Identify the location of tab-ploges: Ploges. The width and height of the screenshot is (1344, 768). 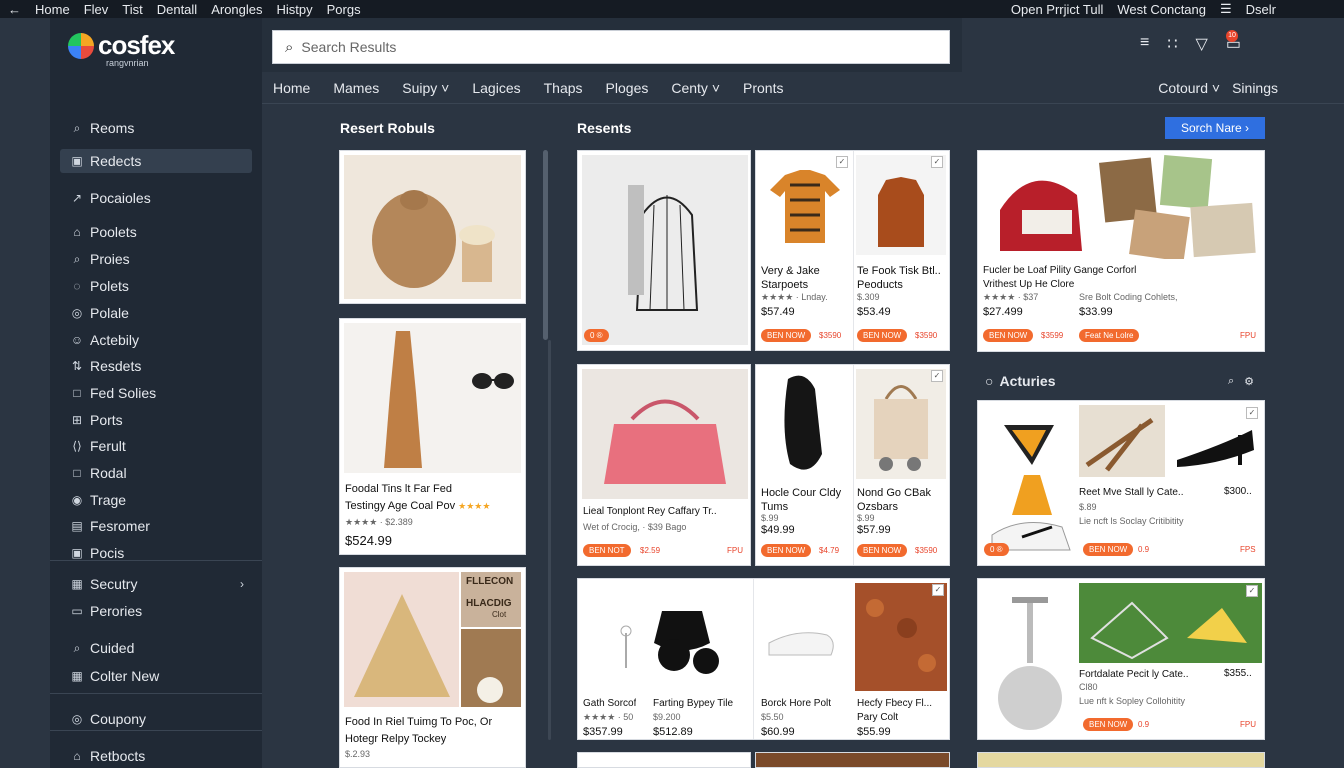
(627, 88).